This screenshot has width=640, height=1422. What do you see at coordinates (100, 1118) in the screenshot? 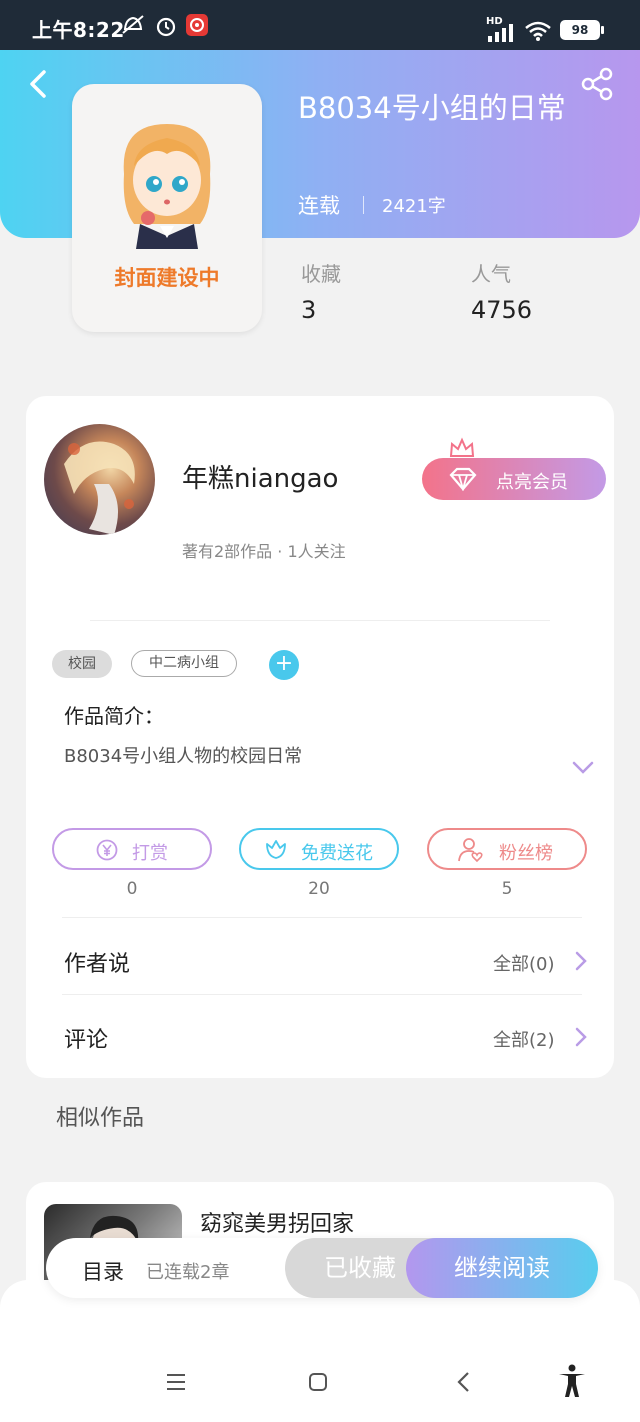
I see `similar-works-heading: 相似作品` at bounding box center [100, 1118].